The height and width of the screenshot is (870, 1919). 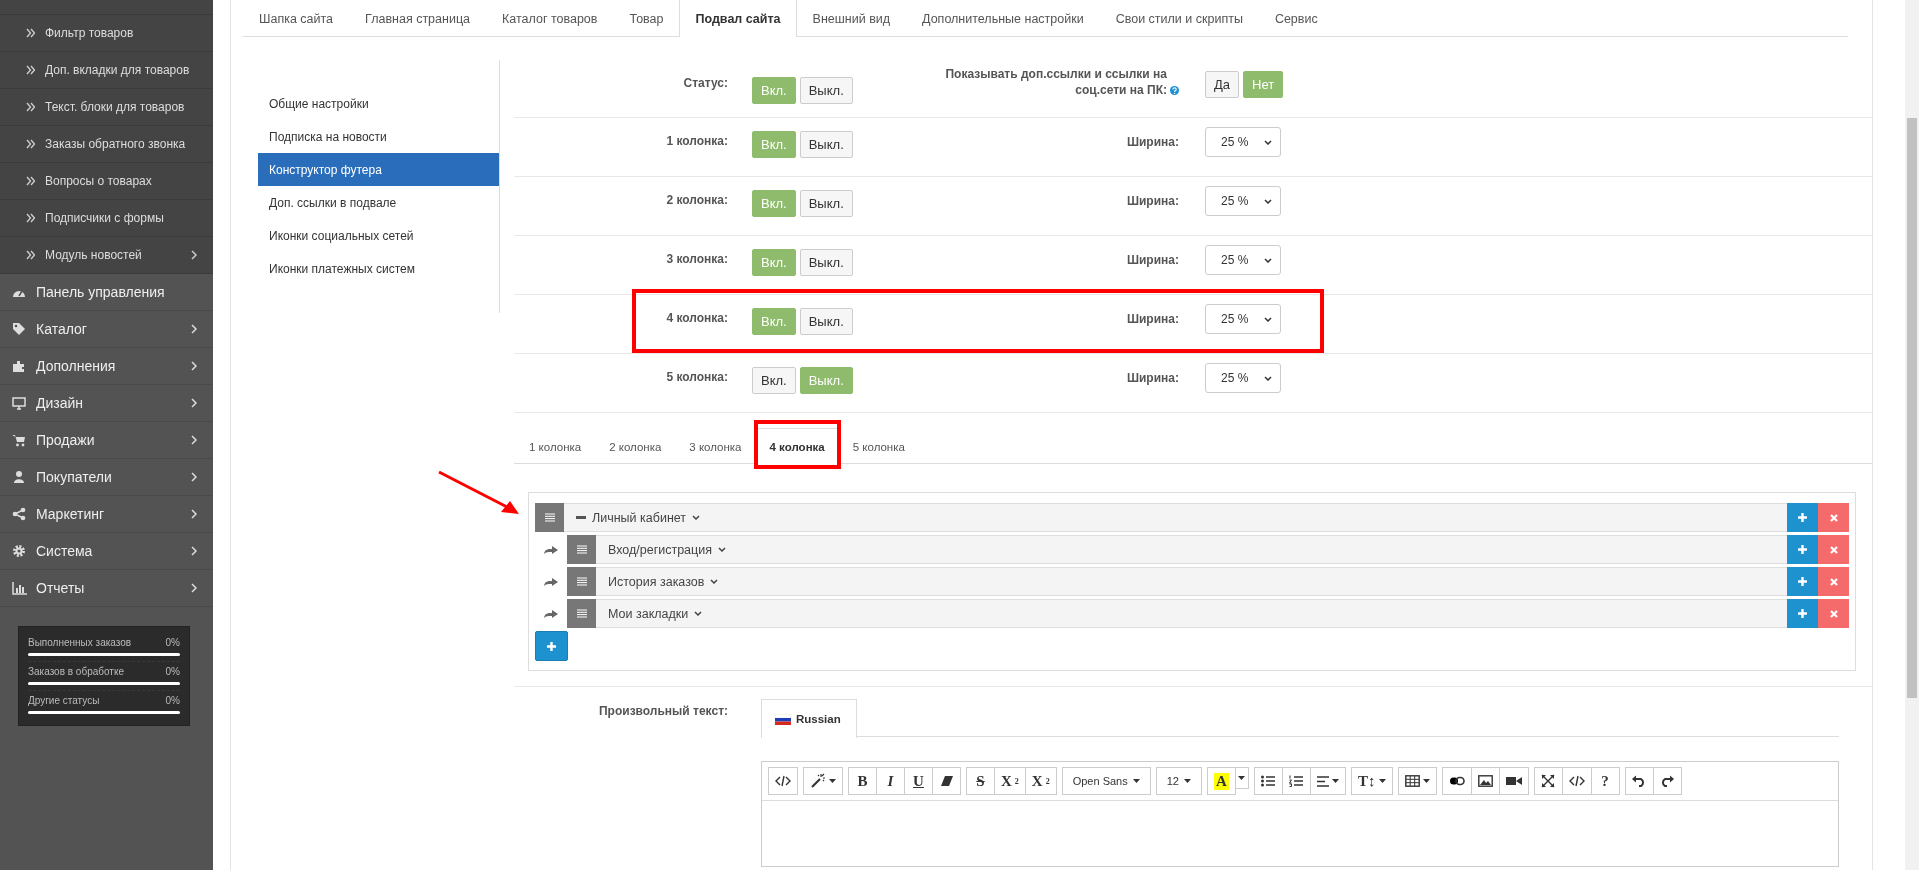 I want to click on toggle-button: Да, so click(x=1222, y=84).